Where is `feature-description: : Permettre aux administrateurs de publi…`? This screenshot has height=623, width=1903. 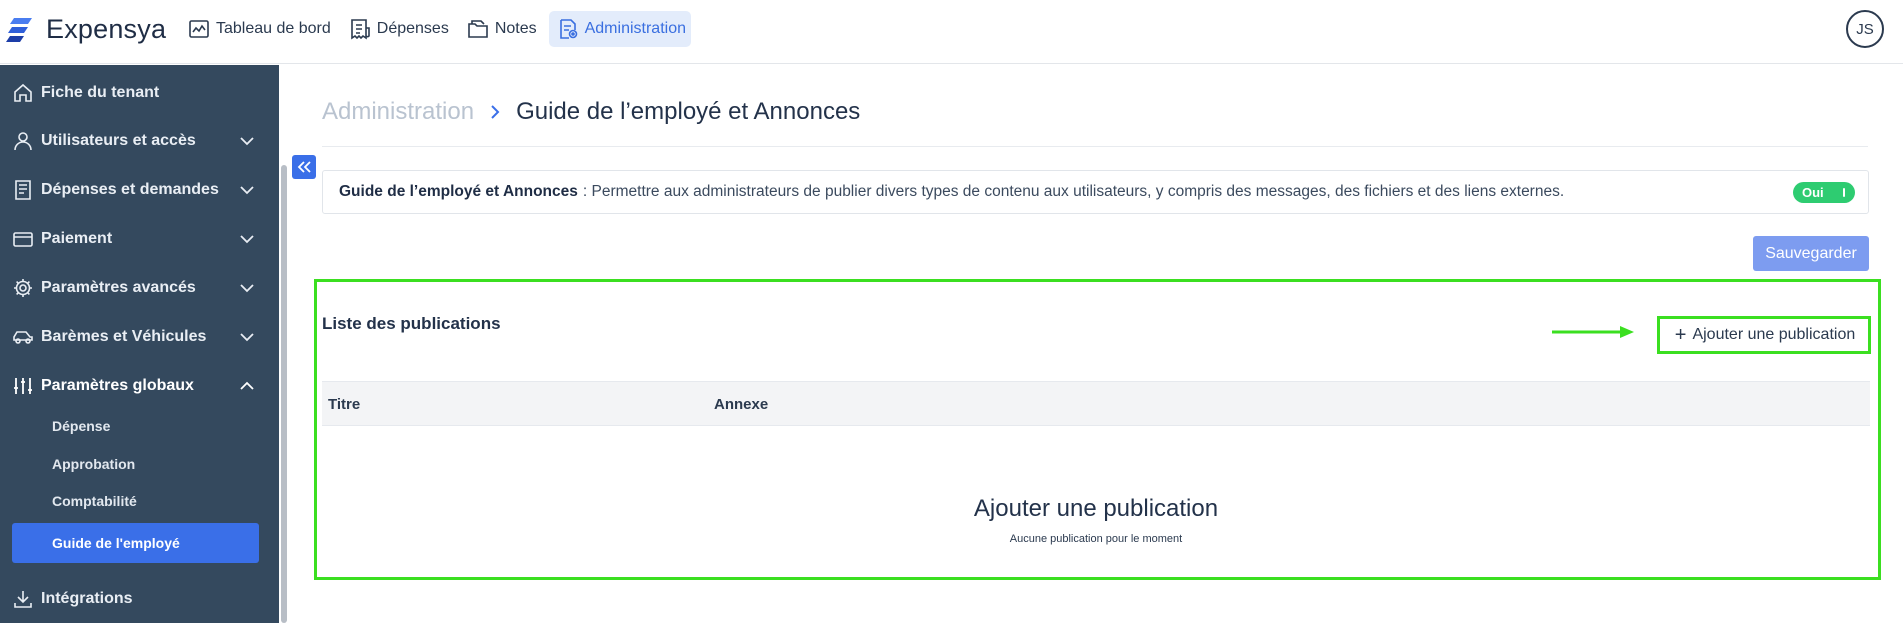 feature-description: : Permettre aux administrateurs de publi… is located at coordinates (1073, 191).